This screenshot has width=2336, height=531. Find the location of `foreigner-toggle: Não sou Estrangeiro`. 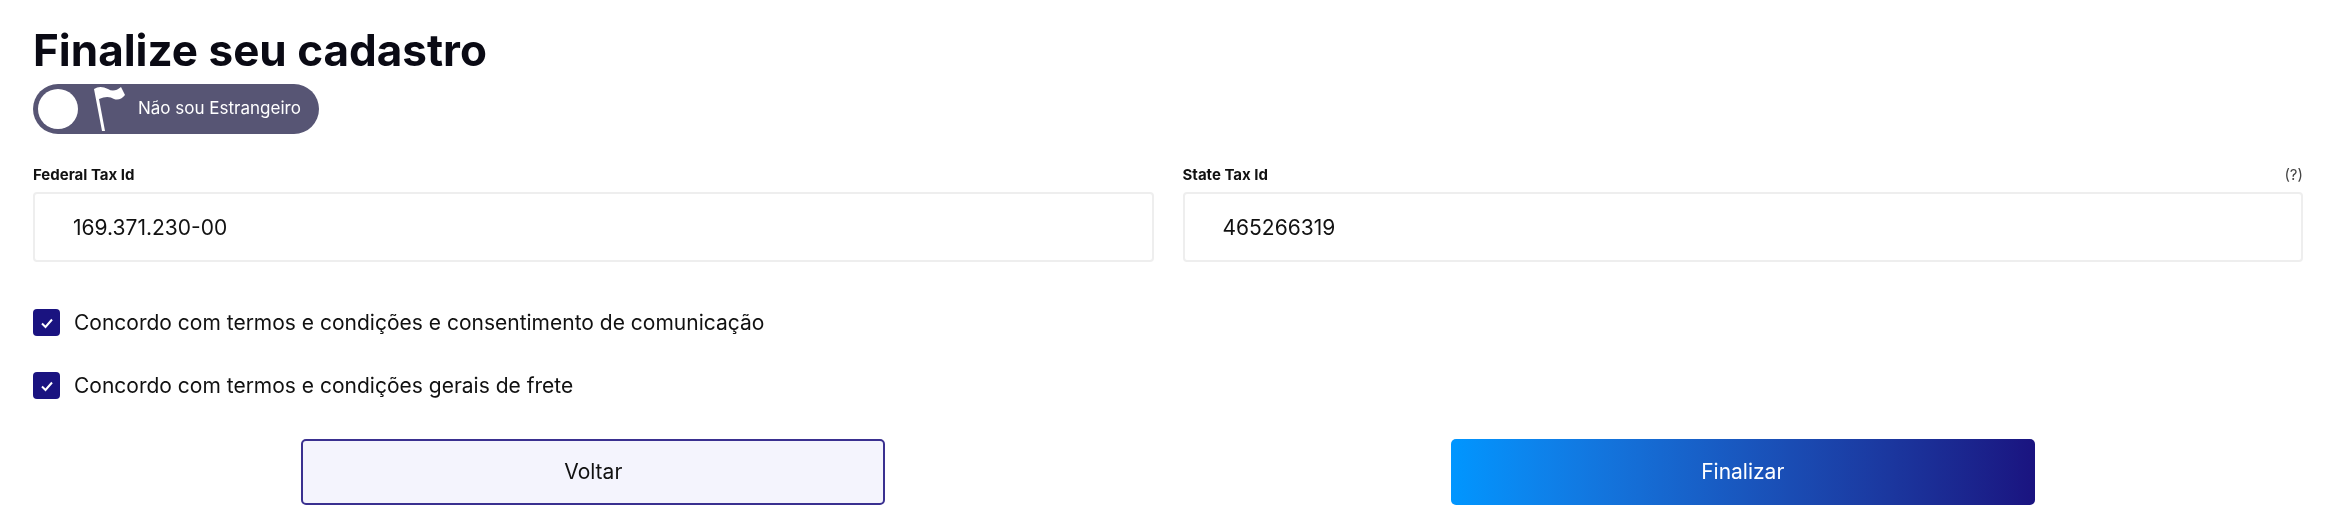

foreigner-toggle: Não sou Estrangeiro is located at coordinates (176, 109).